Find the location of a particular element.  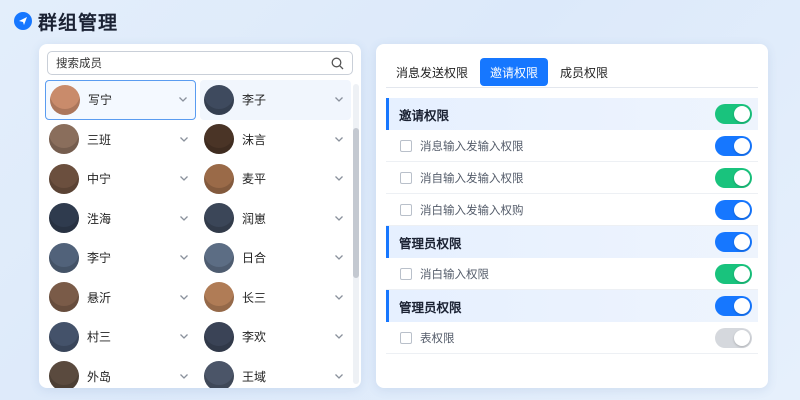

tab-0: 消息发送权限 is located at coordinates (432, 72).